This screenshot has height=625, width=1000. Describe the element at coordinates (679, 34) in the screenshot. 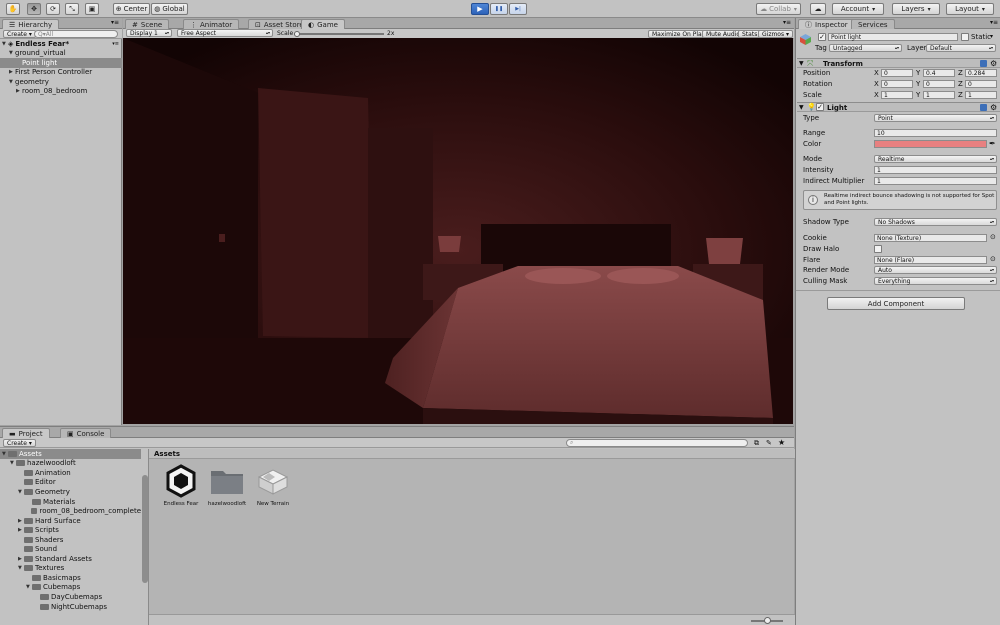

I see `maximize-on-play-toggle: Maximize On Play` at that location.